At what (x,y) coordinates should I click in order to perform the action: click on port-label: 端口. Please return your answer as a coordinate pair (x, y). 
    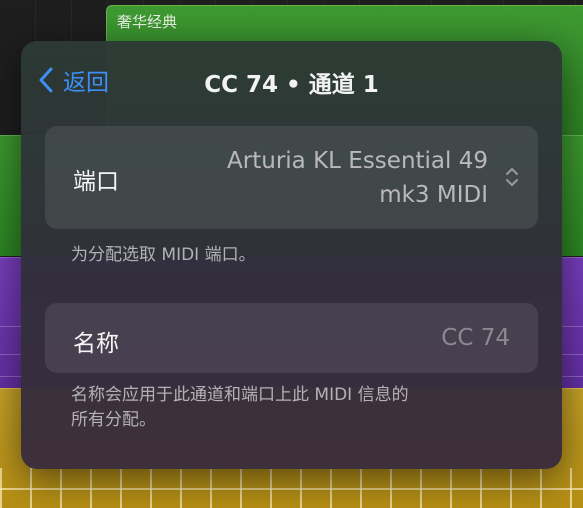
    Looking at the image, I should click on (96, 182).